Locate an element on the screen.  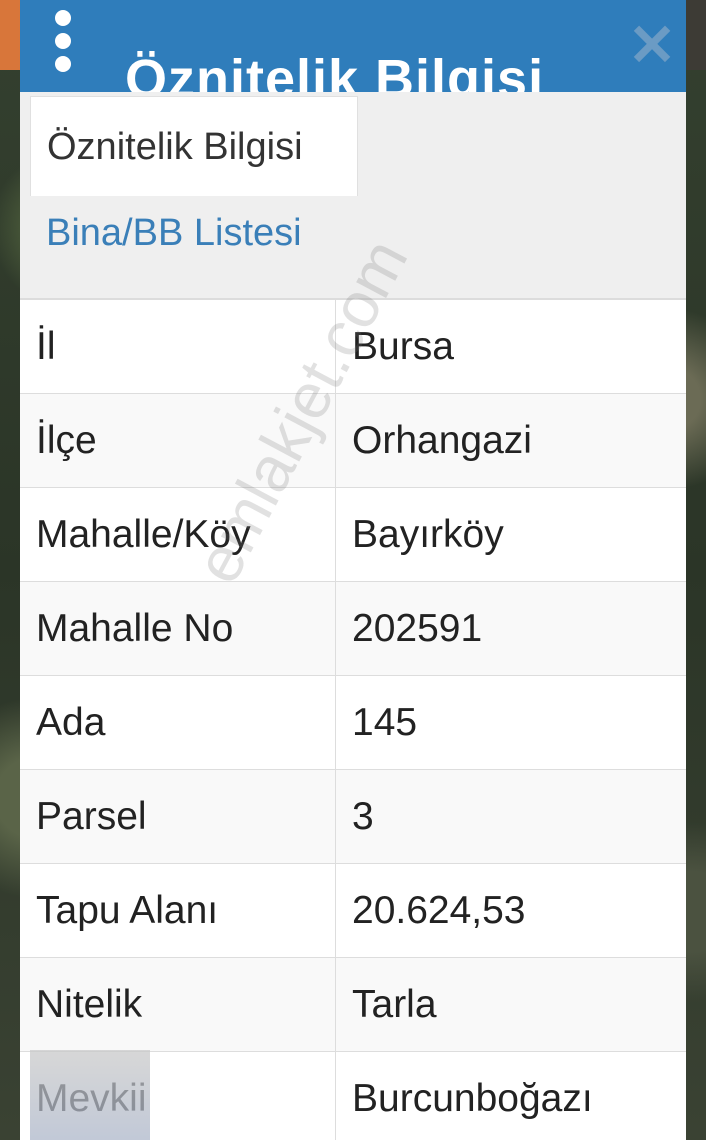
attribute-key: Mahalle No is located at coordinates (178, 628).